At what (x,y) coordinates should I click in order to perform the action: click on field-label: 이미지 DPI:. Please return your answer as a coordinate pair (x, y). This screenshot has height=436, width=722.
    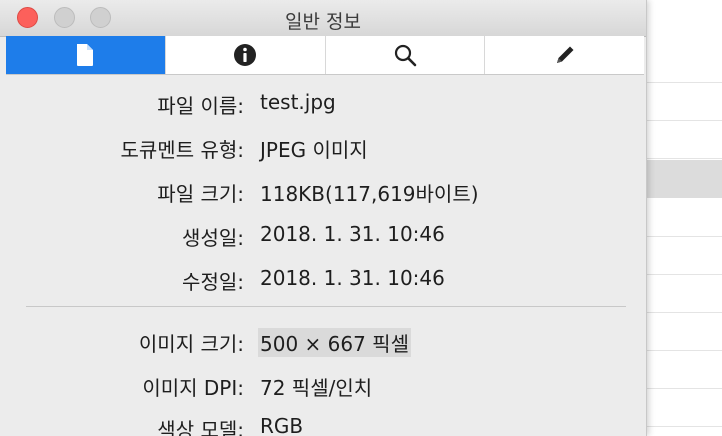
    Looking at the image, I should click on (193, 388).